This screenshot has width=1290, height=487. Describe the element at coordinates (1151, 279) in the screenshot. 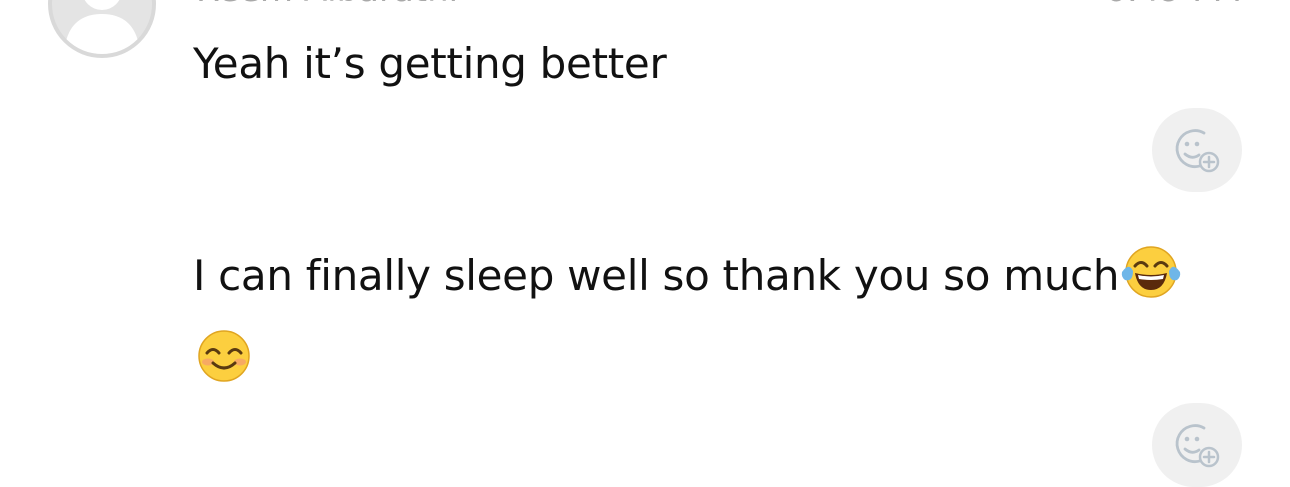

I see `face-with-tears-of-joy-icon` at that location.